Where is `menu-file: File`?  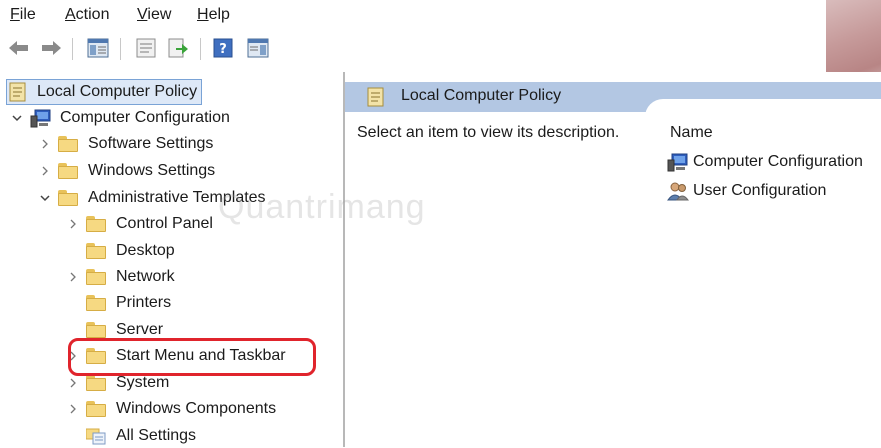
menu-file: File is located at coordinates (23, 15).